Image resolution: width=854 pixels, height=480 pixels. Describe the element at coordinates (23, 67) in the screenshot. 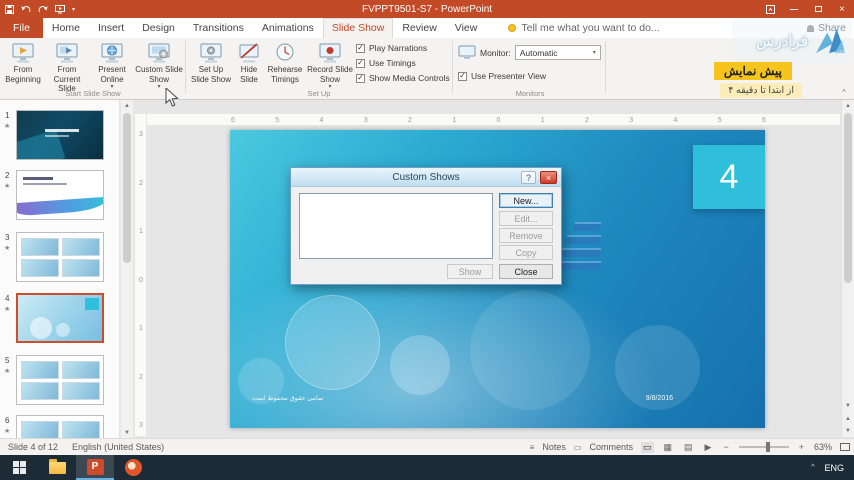

I see `from-beginning-button: From Beginning` at that location.